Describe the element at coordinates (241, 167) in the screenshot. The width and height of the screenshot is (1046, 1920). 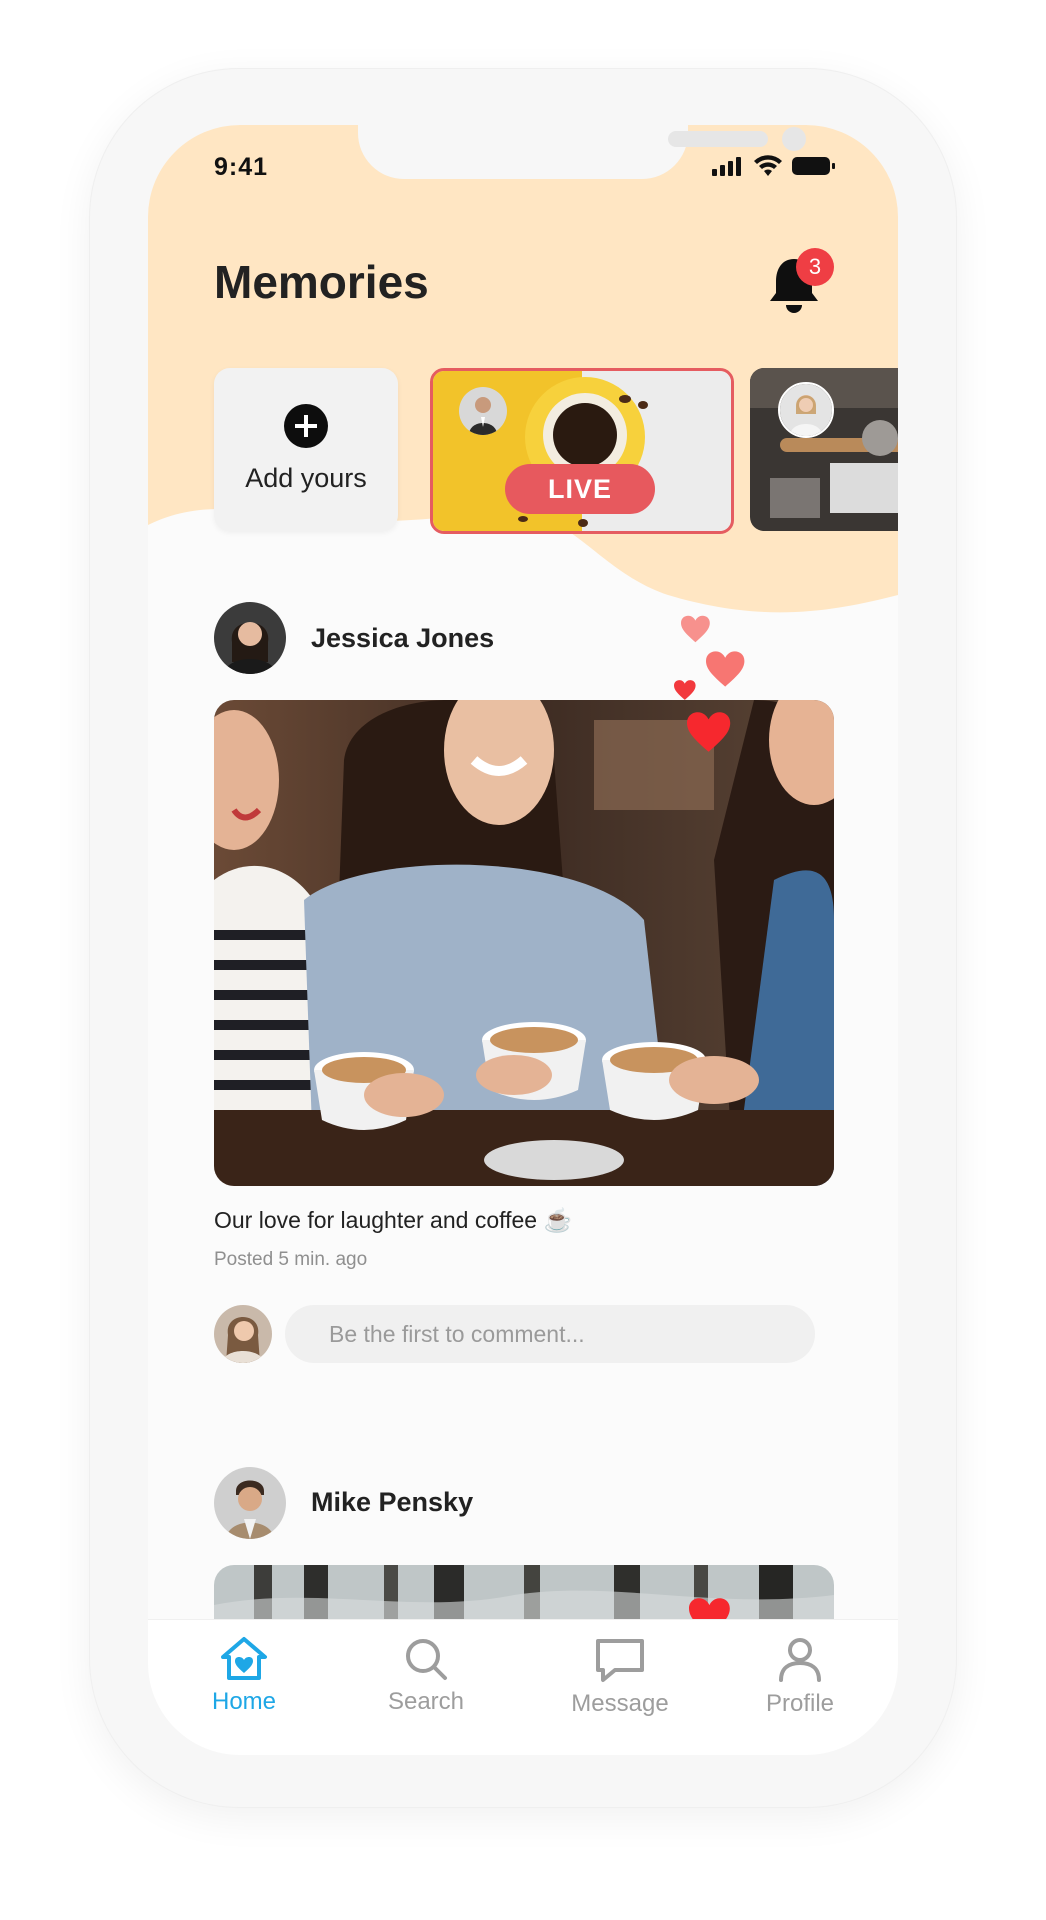
I see `status-time: 9:41` at that location.